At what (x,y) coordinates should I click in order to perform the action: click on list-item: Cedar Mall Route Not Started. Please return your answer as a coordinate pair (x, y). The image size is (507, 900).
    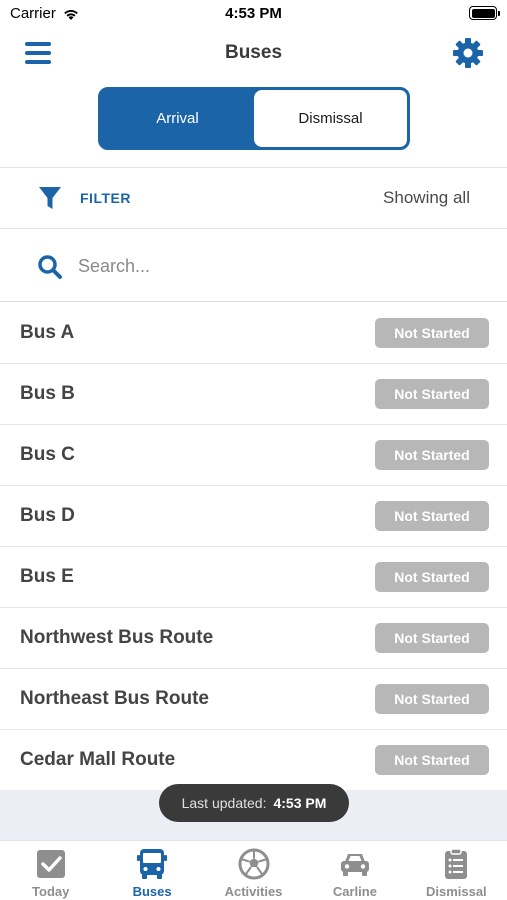
    Looking at the image, I should click on (253, 760).